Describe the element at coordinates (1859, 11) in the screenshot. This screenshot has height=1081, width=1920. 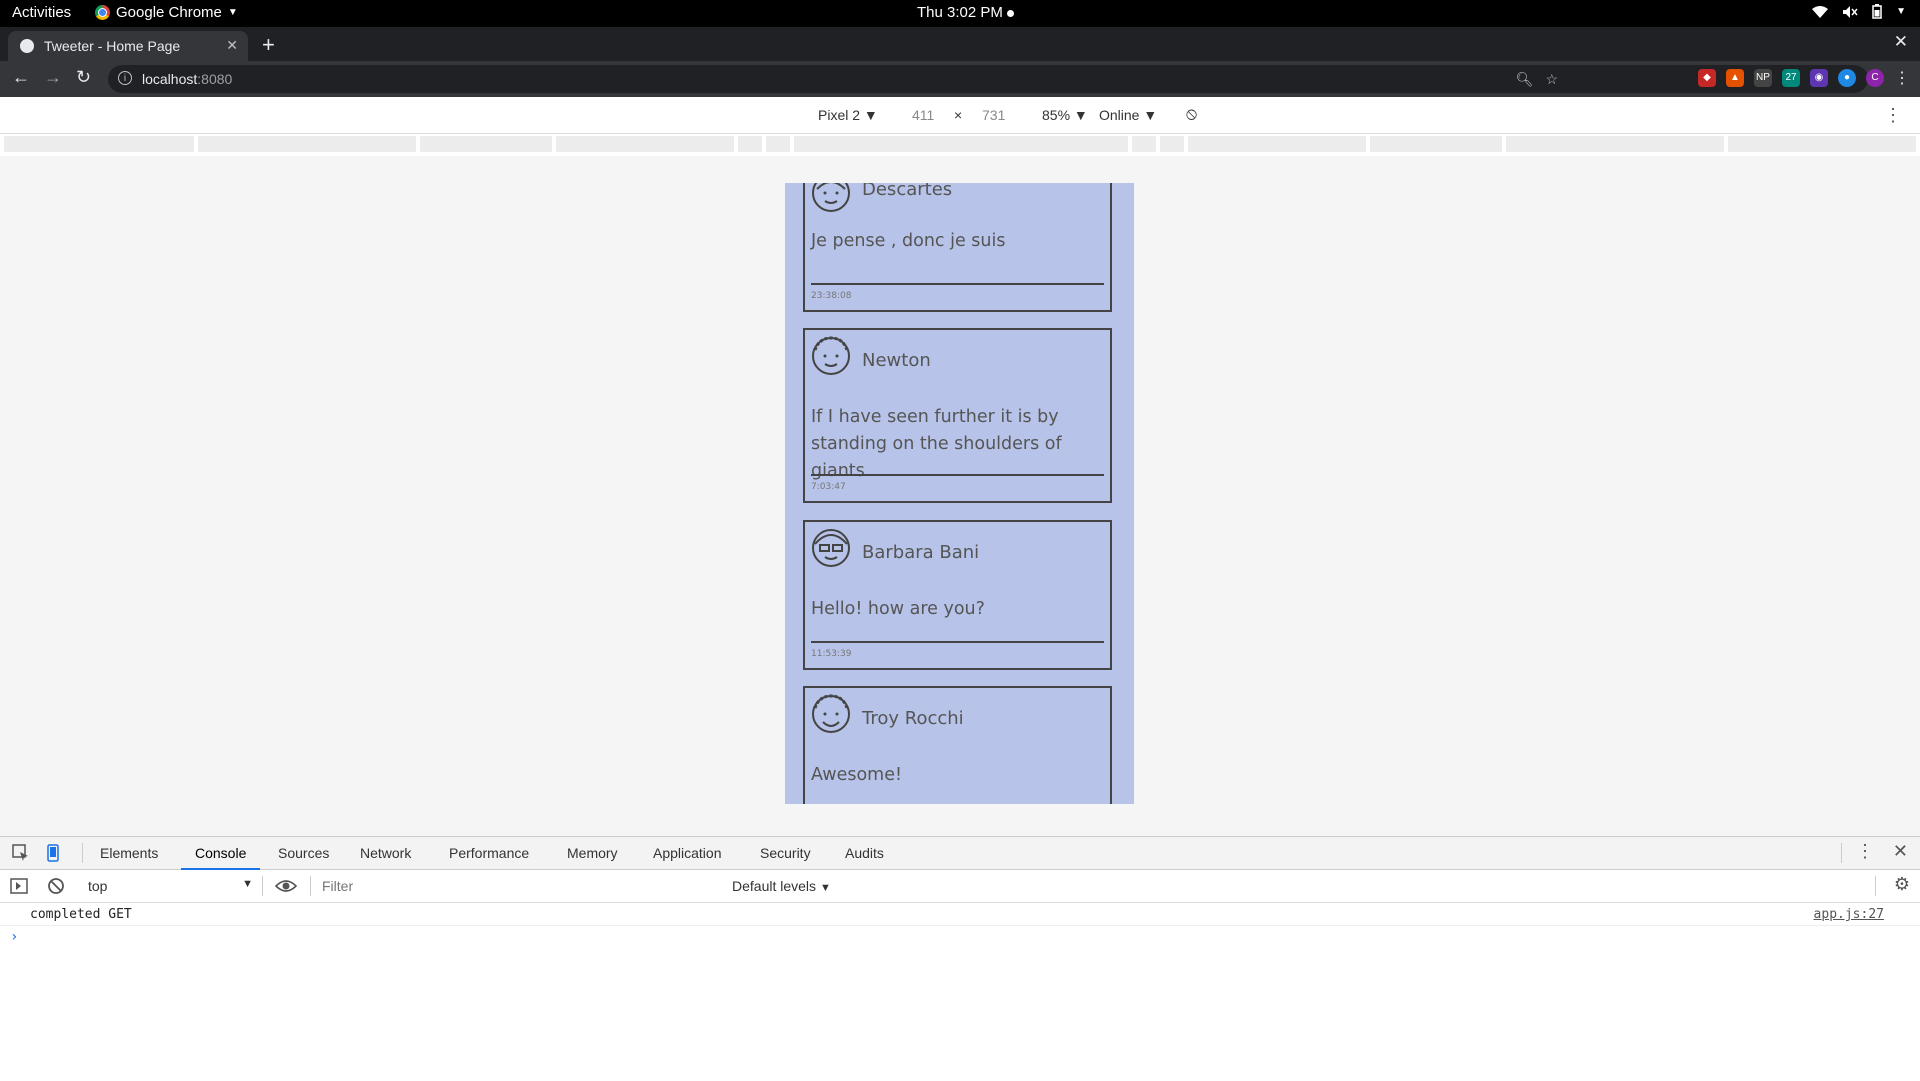
I see `system-tray: ▼` at that location.